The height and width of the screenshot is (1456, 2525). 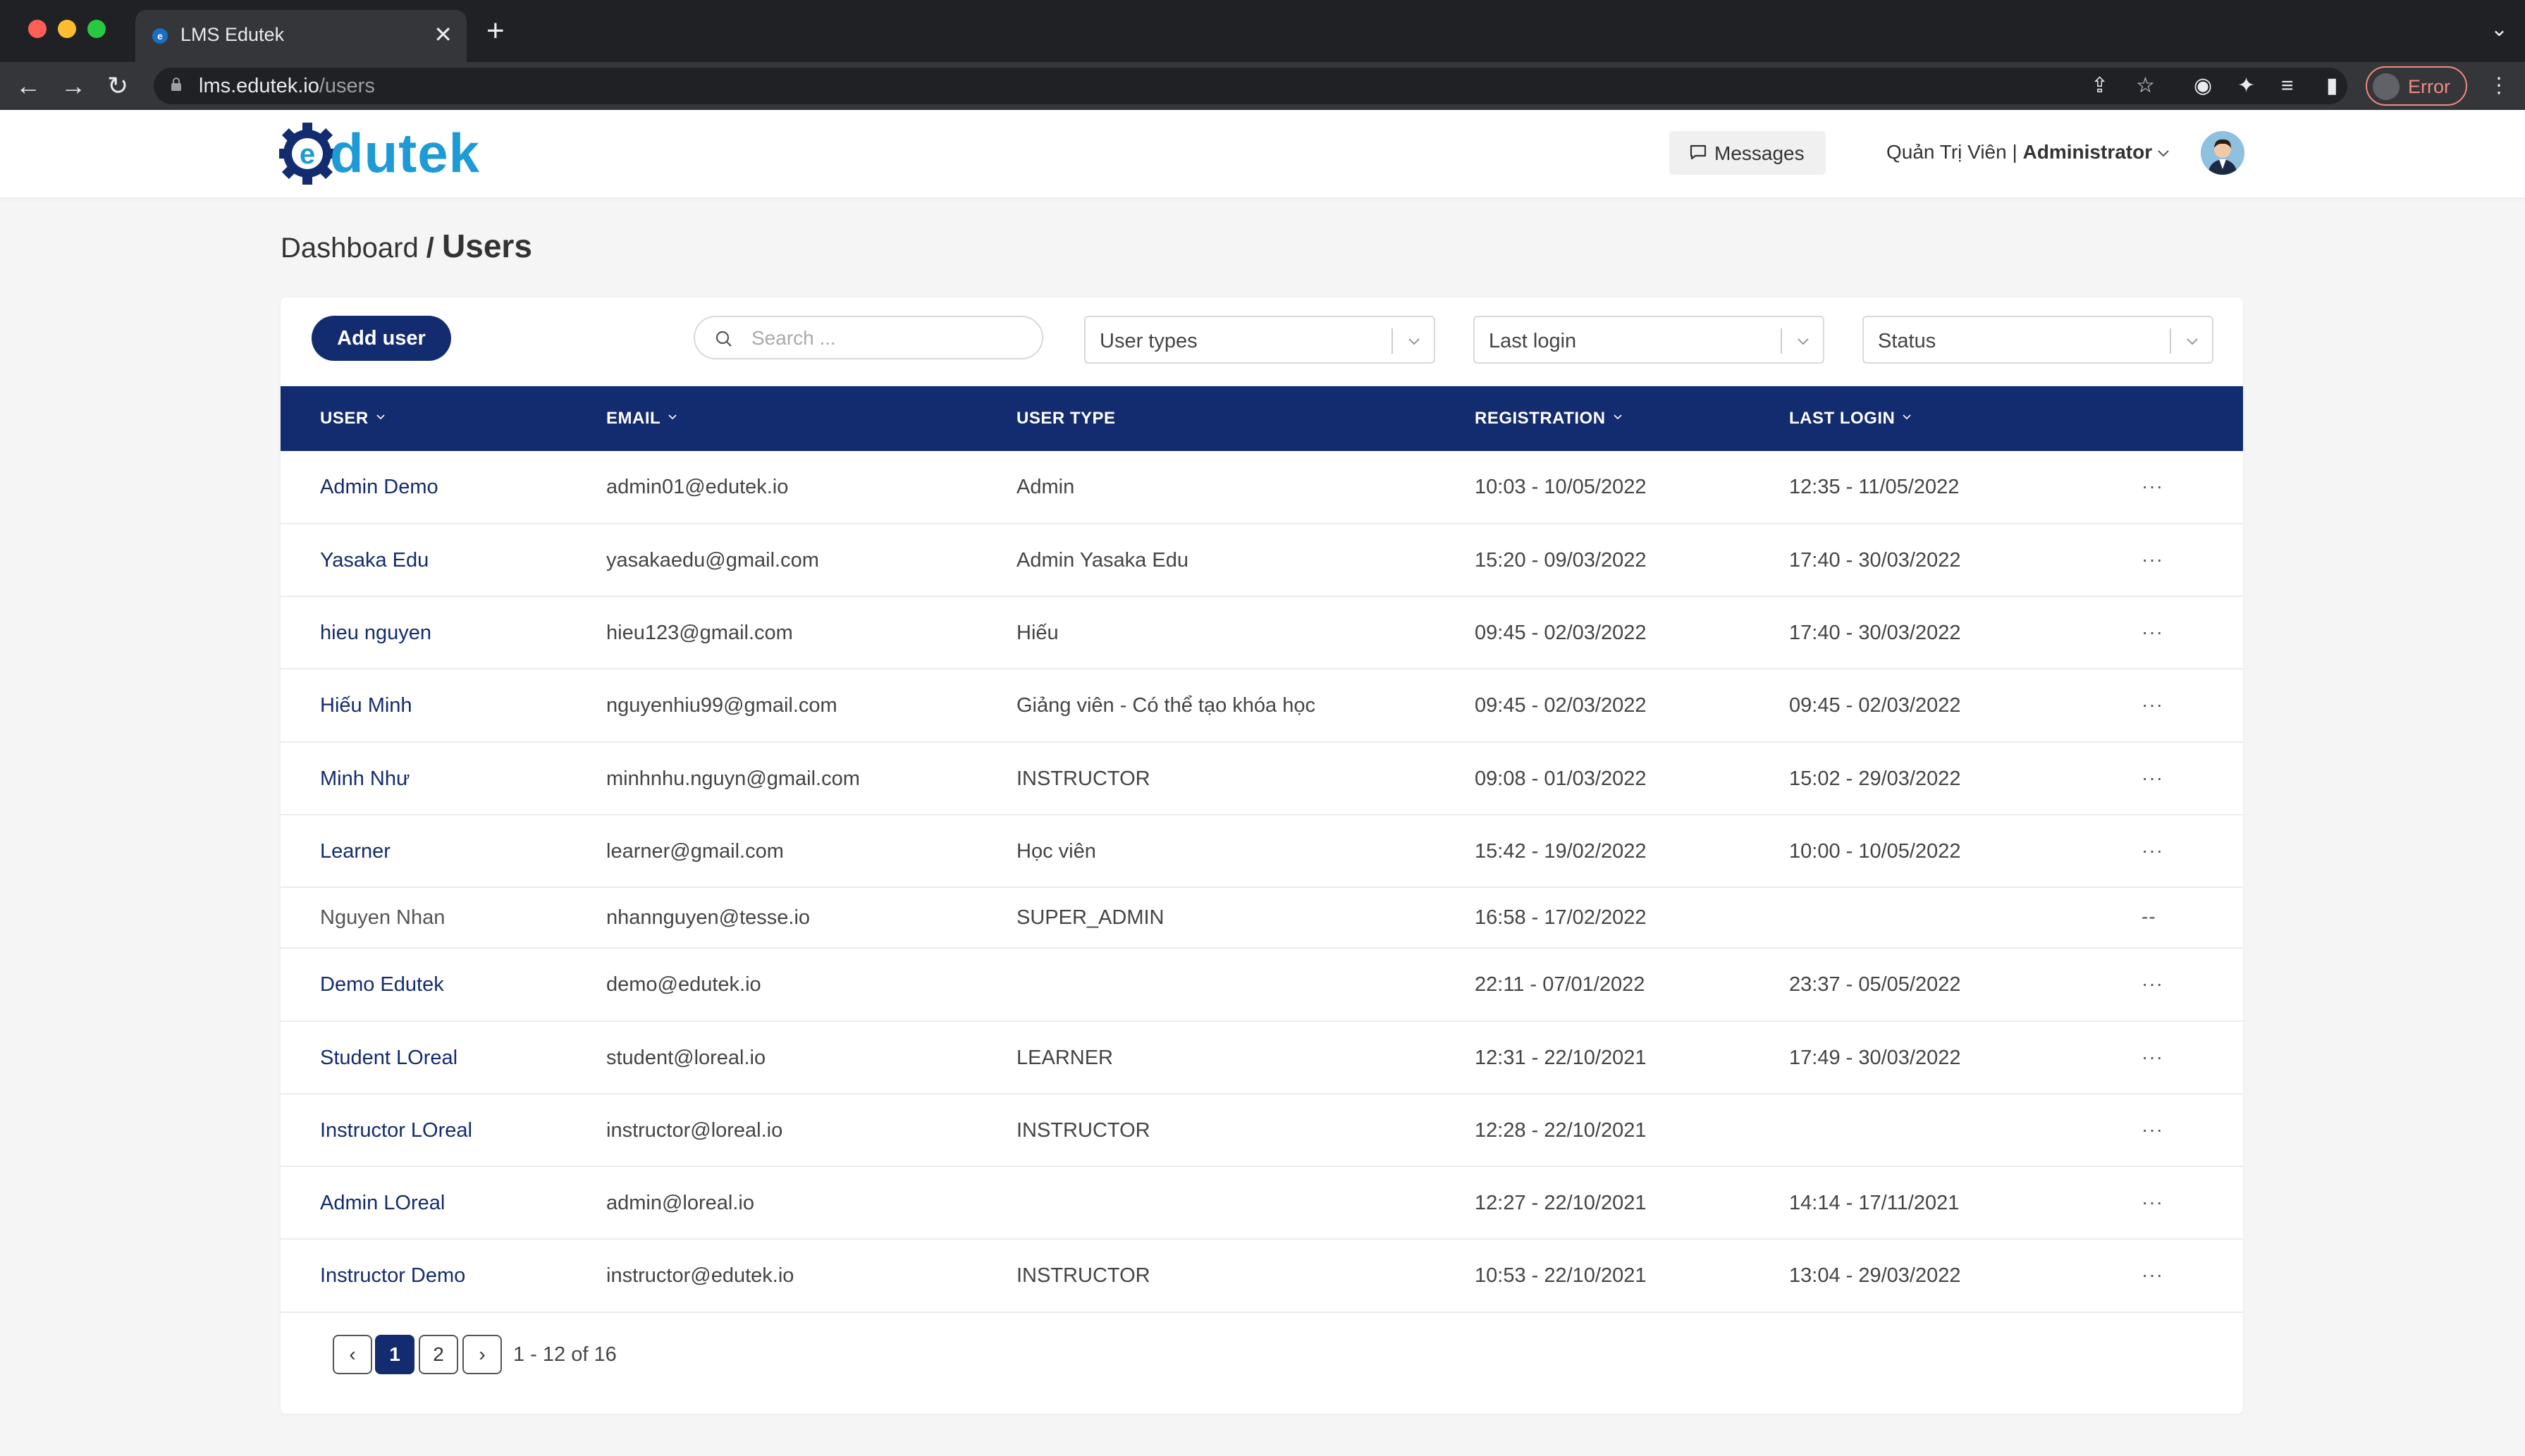 What do you see at coordinates (708, 917) in the screenshot?
I see `email-cell: nhannguyen@tesse.io` at bounding box center [708, 917].